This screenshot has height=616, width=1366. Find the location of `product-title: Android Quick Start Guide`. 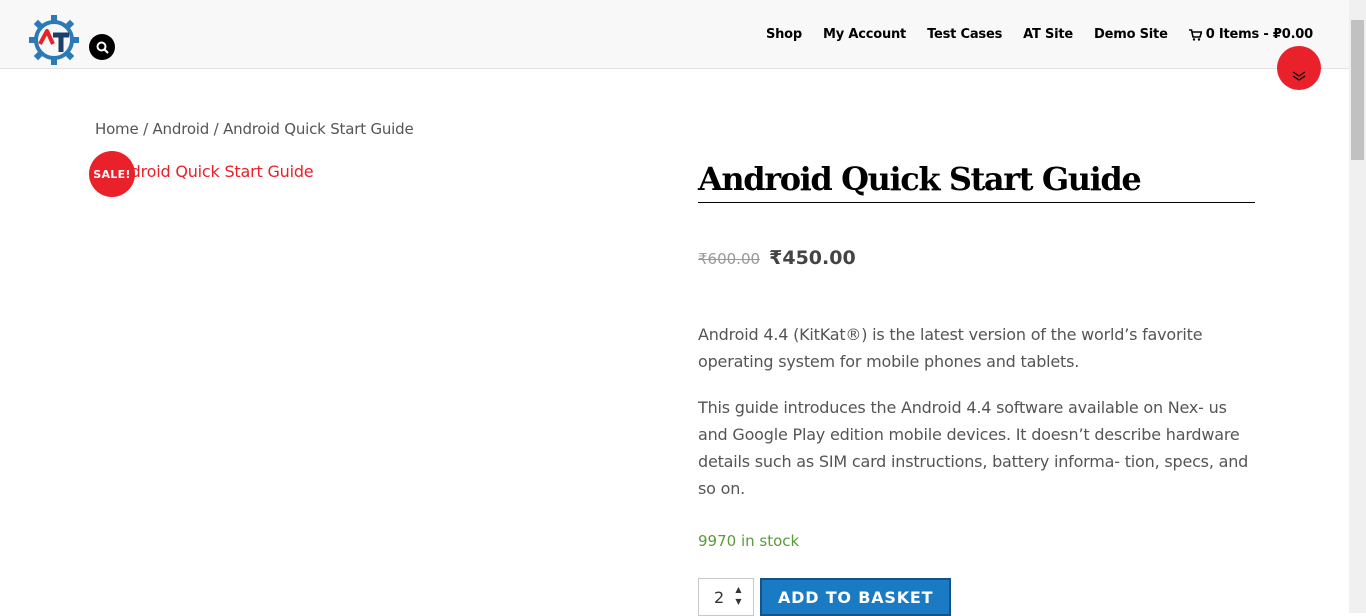

product-title: Android Quick Start Guide is located at coordinates (976, 181).